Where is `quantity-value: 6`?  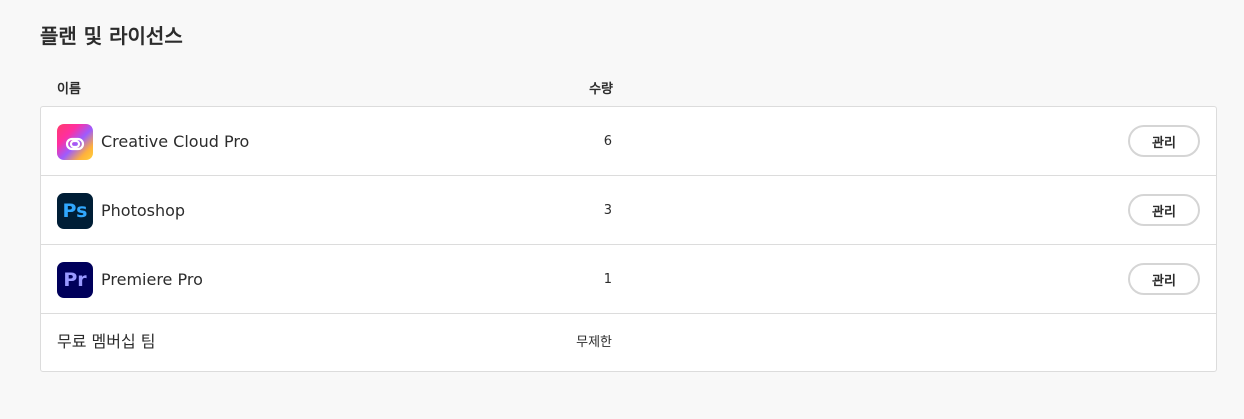
quantity-value: 6 is located at coordinates (607, 141).